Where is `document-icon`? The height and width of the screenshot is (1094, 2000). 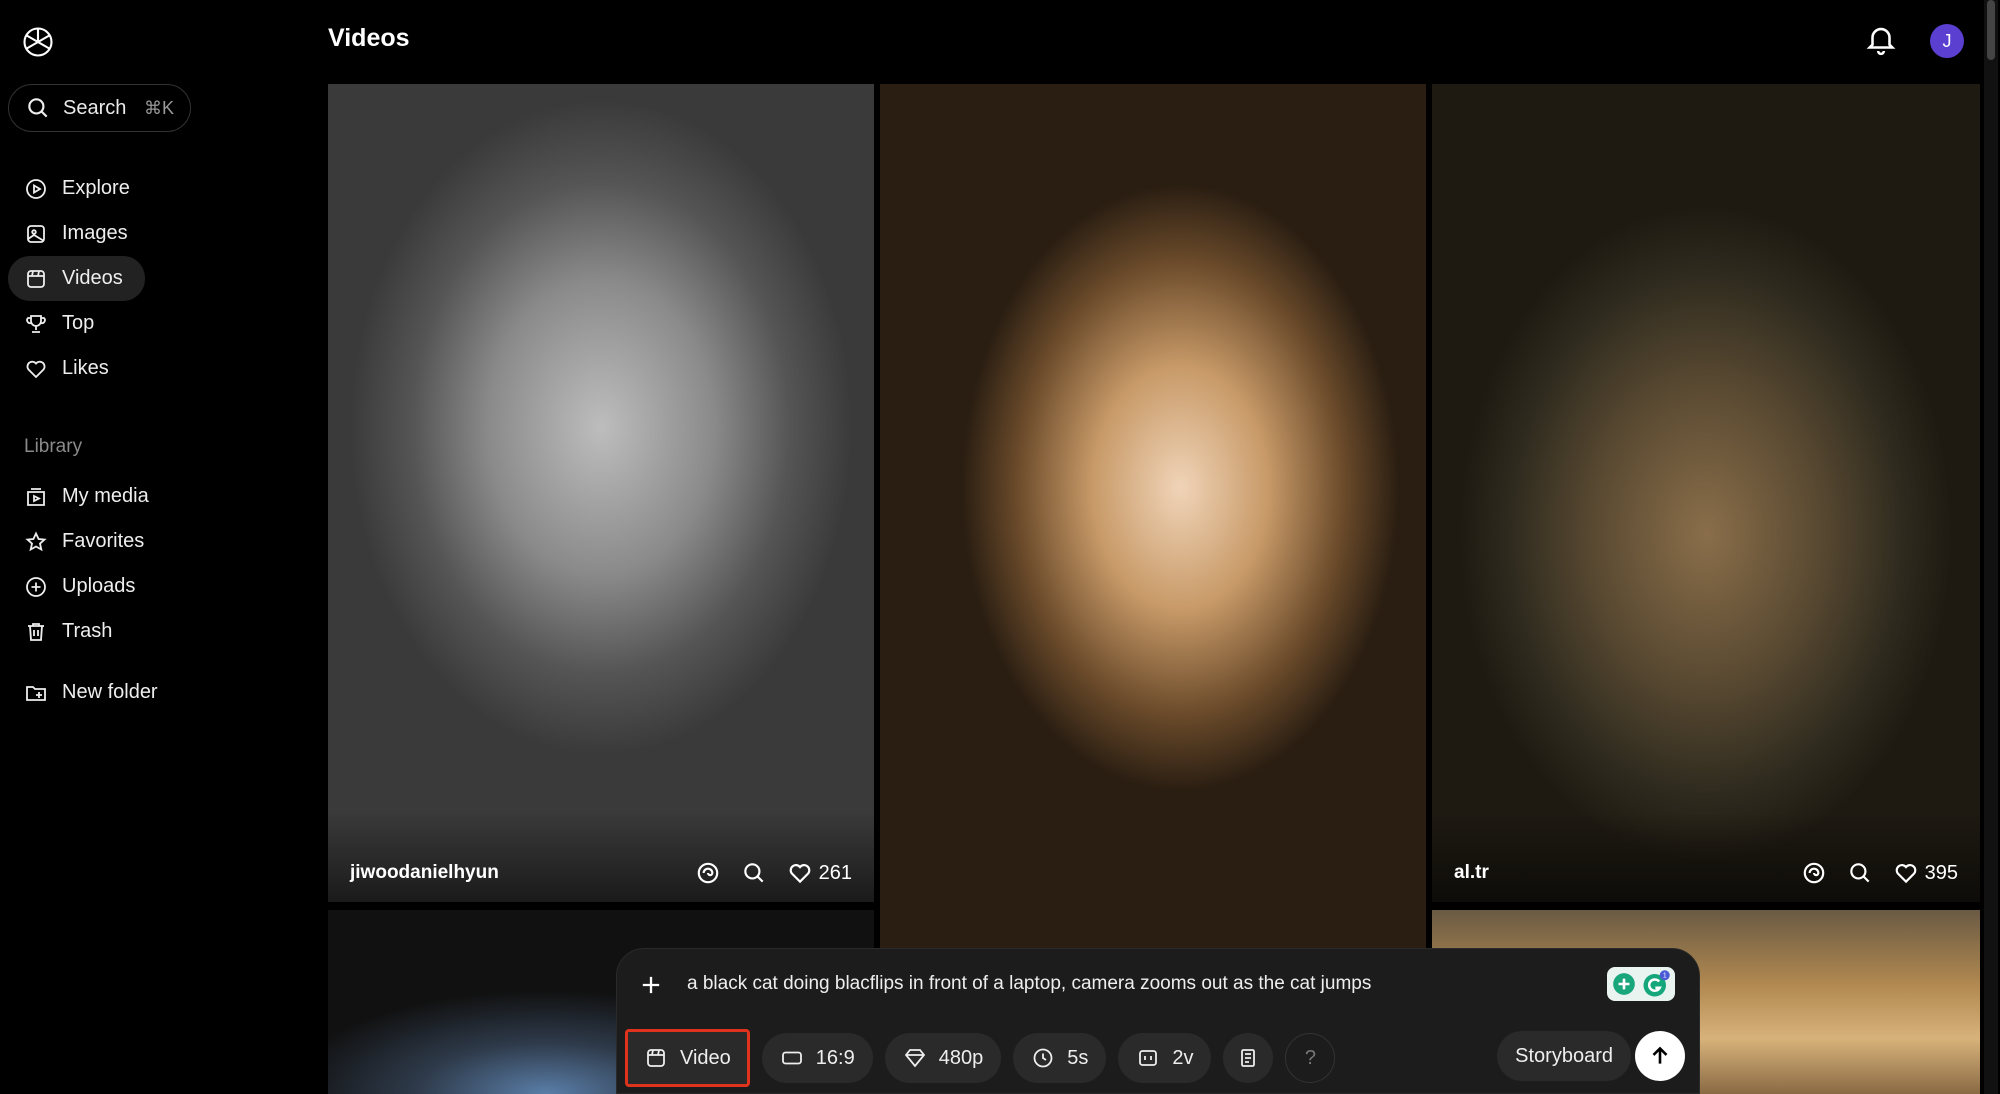 document-icon is located at coordinates (1248, 1058).